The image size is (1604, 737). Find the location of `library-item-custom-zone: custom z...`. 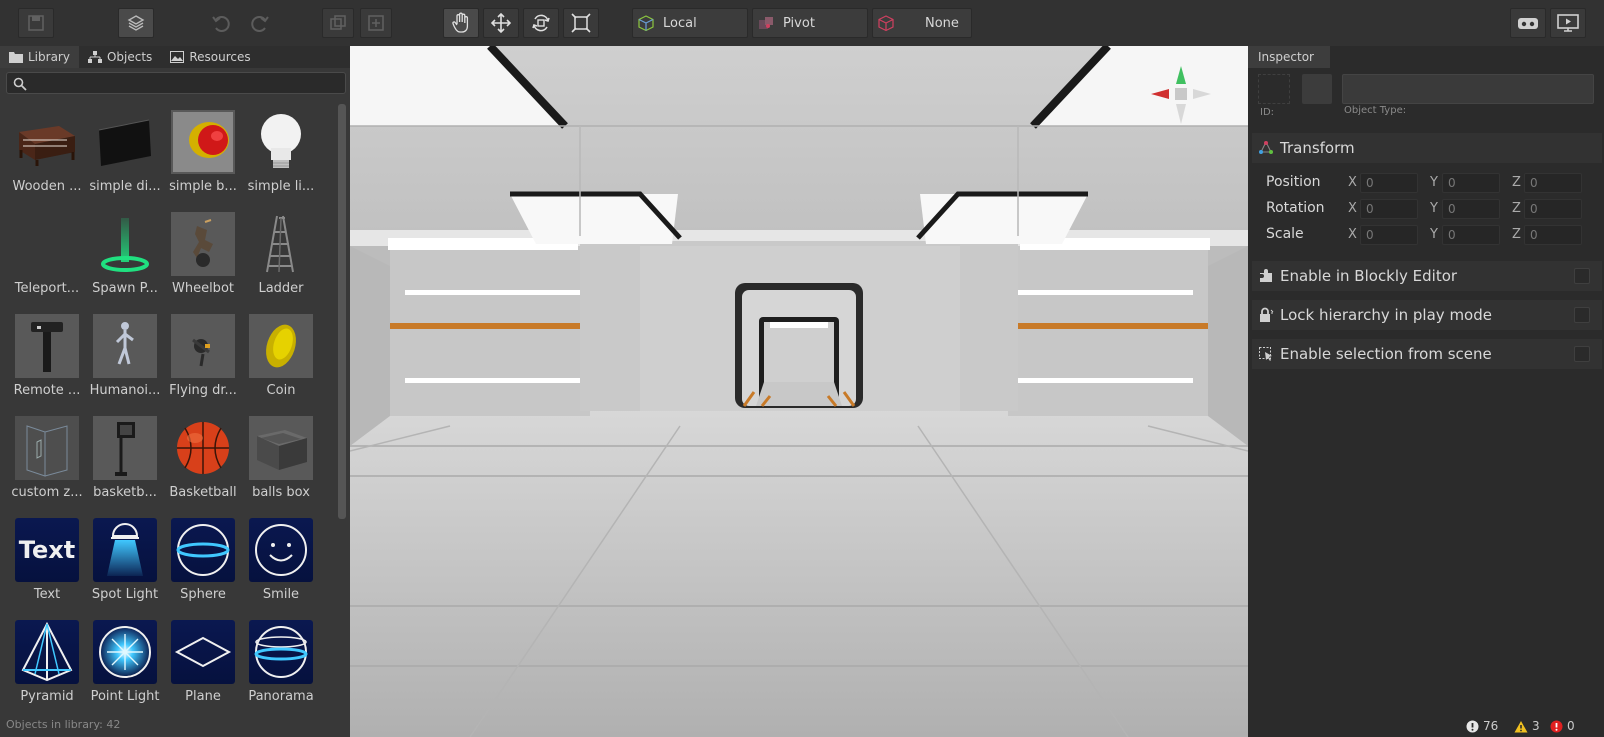

library-item-custom-zone: custom z... is located at coordinates (47, 466).